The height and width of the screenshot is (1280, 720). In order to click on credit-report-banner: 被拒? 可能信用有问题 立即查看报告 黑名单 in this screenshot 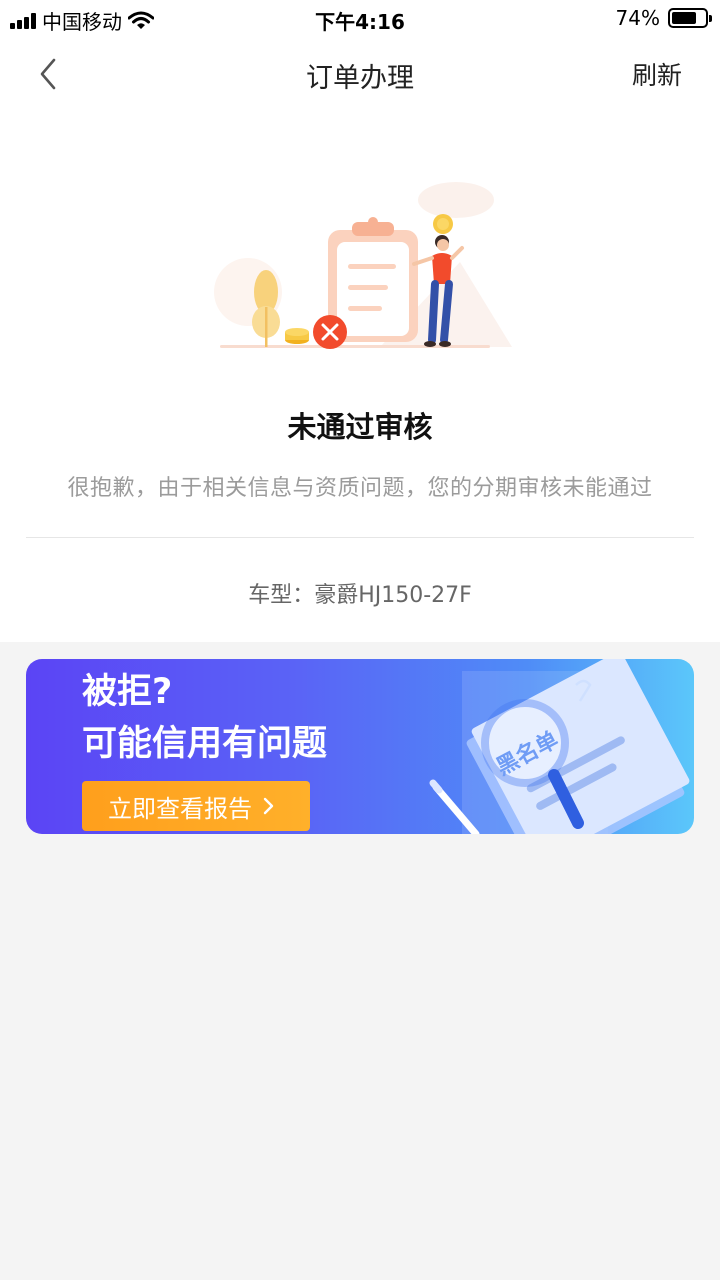, I will do `click(360, 746)`.